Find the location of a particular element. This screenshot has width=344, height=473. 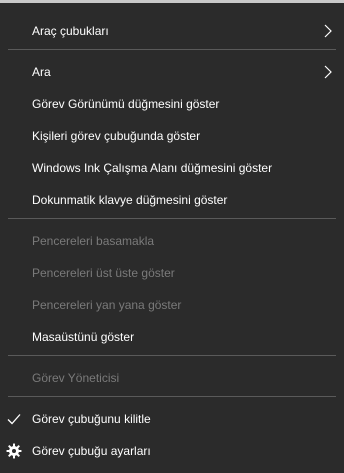

menu-item-label: Dokunmatik klavye düğmesini göster is located at coordinates (130, 200).